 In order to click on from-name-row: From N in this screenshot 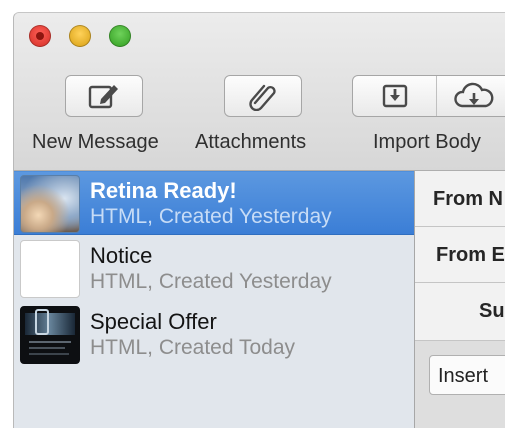, I will do `click(460, 199)`.